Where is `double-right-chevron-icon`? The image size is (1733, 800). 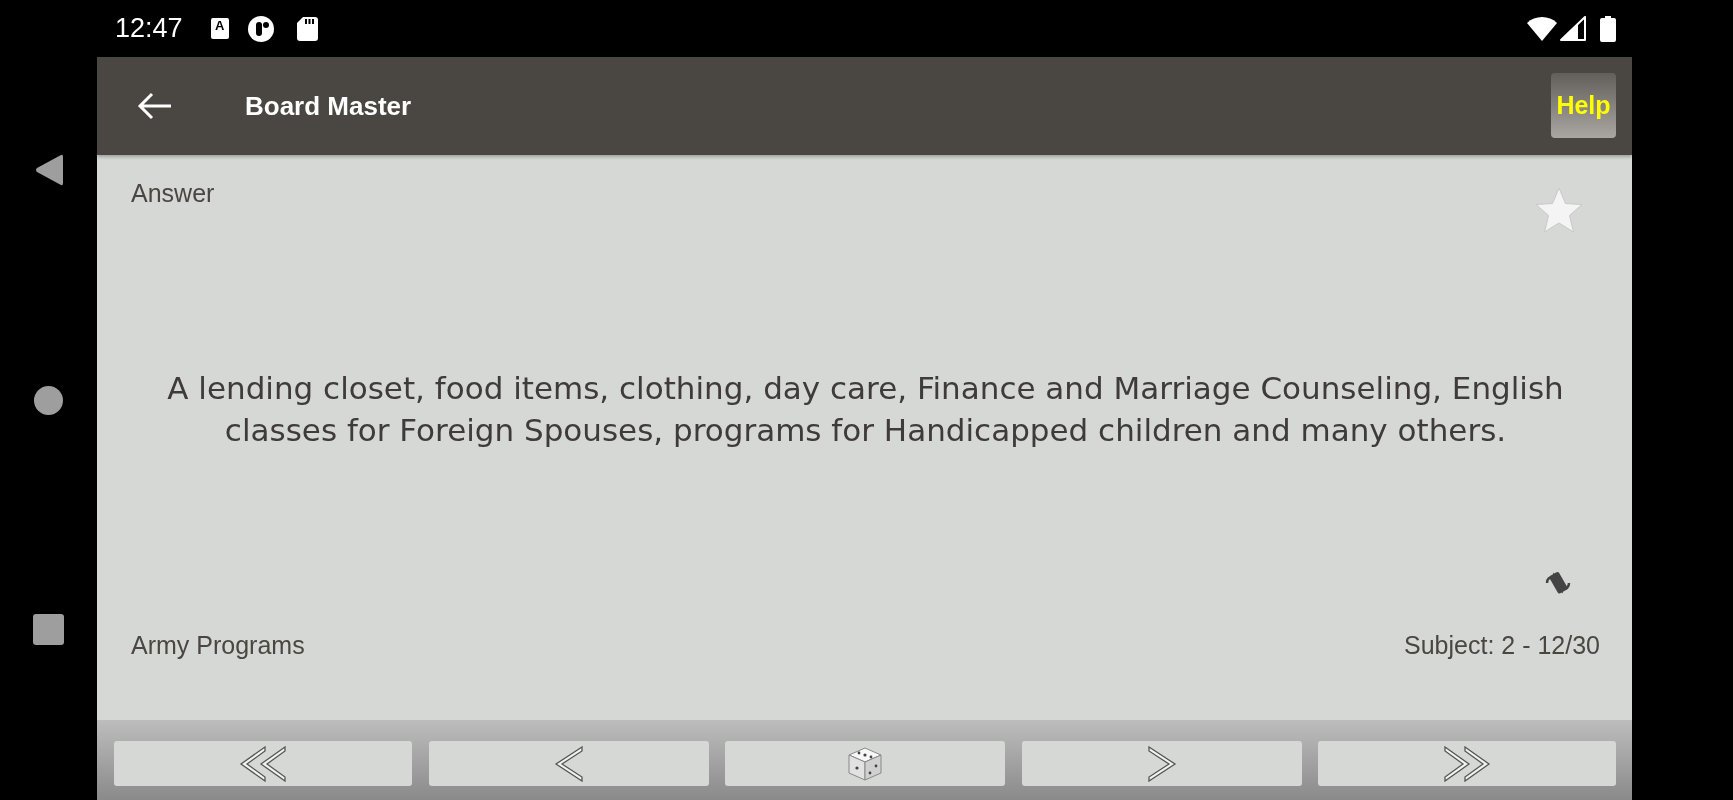 double-right-chevron-icon is located at coordinates (1467, 763).